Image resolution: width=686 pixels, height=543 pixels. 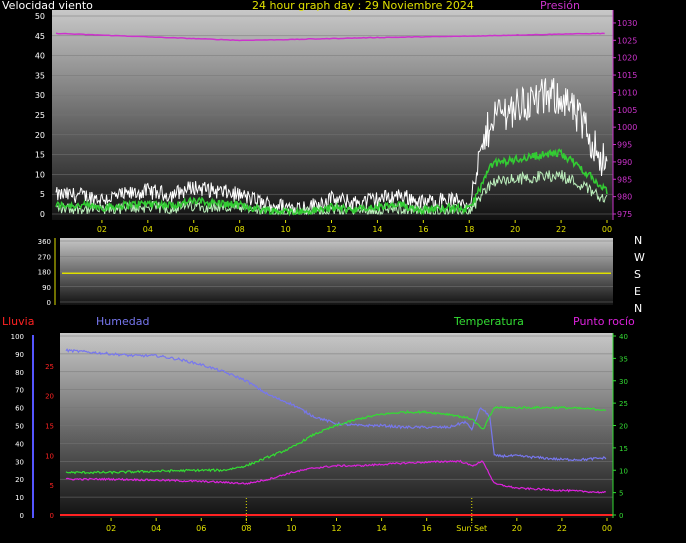 I want to click on pressure-tick-label: 990, so click(x=624, y=162).